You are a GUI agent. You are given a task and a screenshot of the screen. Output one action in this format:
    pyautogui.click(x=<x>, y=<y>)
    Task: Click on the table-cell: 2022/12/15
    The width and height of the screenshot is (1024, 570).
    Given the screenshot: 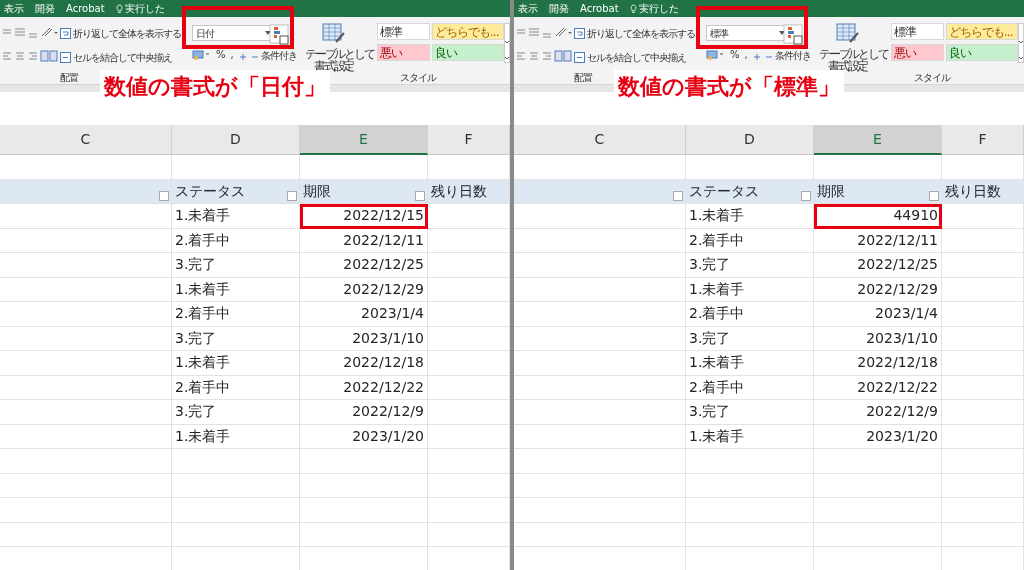 What is the action you would take?
    pyautogui.click(x=364, y=216)
    